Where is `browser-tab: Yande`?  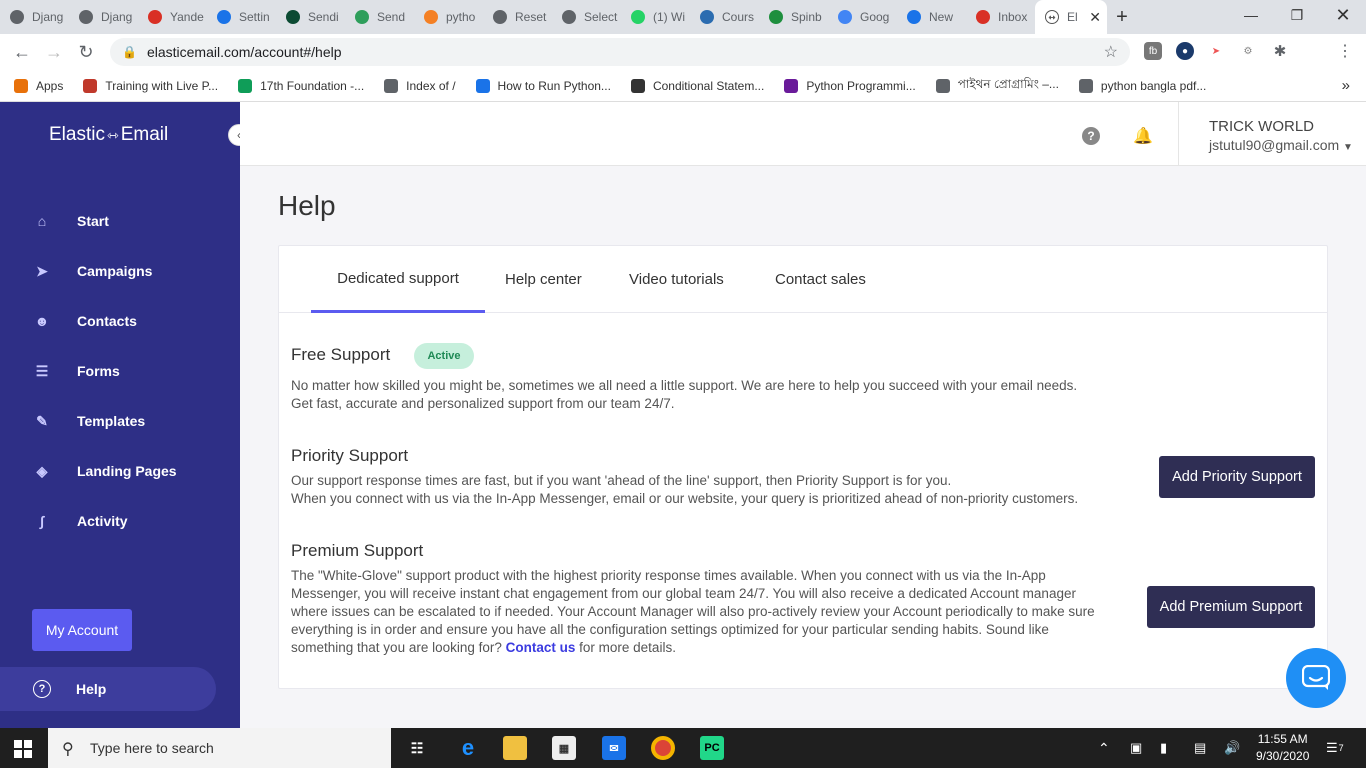
browser-tab: Yande is located at coordinates (172, 17).